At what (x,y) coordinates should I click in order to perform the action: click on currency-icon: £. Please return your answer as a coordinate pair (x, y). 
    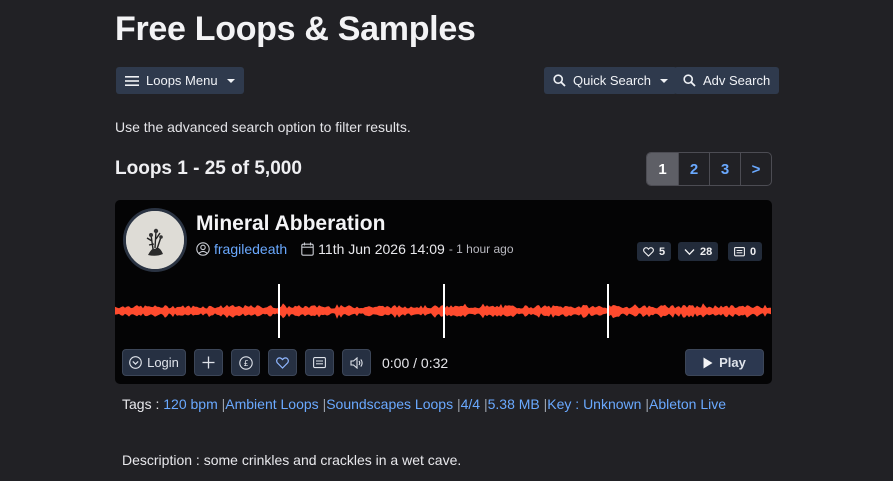
    Looking at the image, I should click on (245, 362).